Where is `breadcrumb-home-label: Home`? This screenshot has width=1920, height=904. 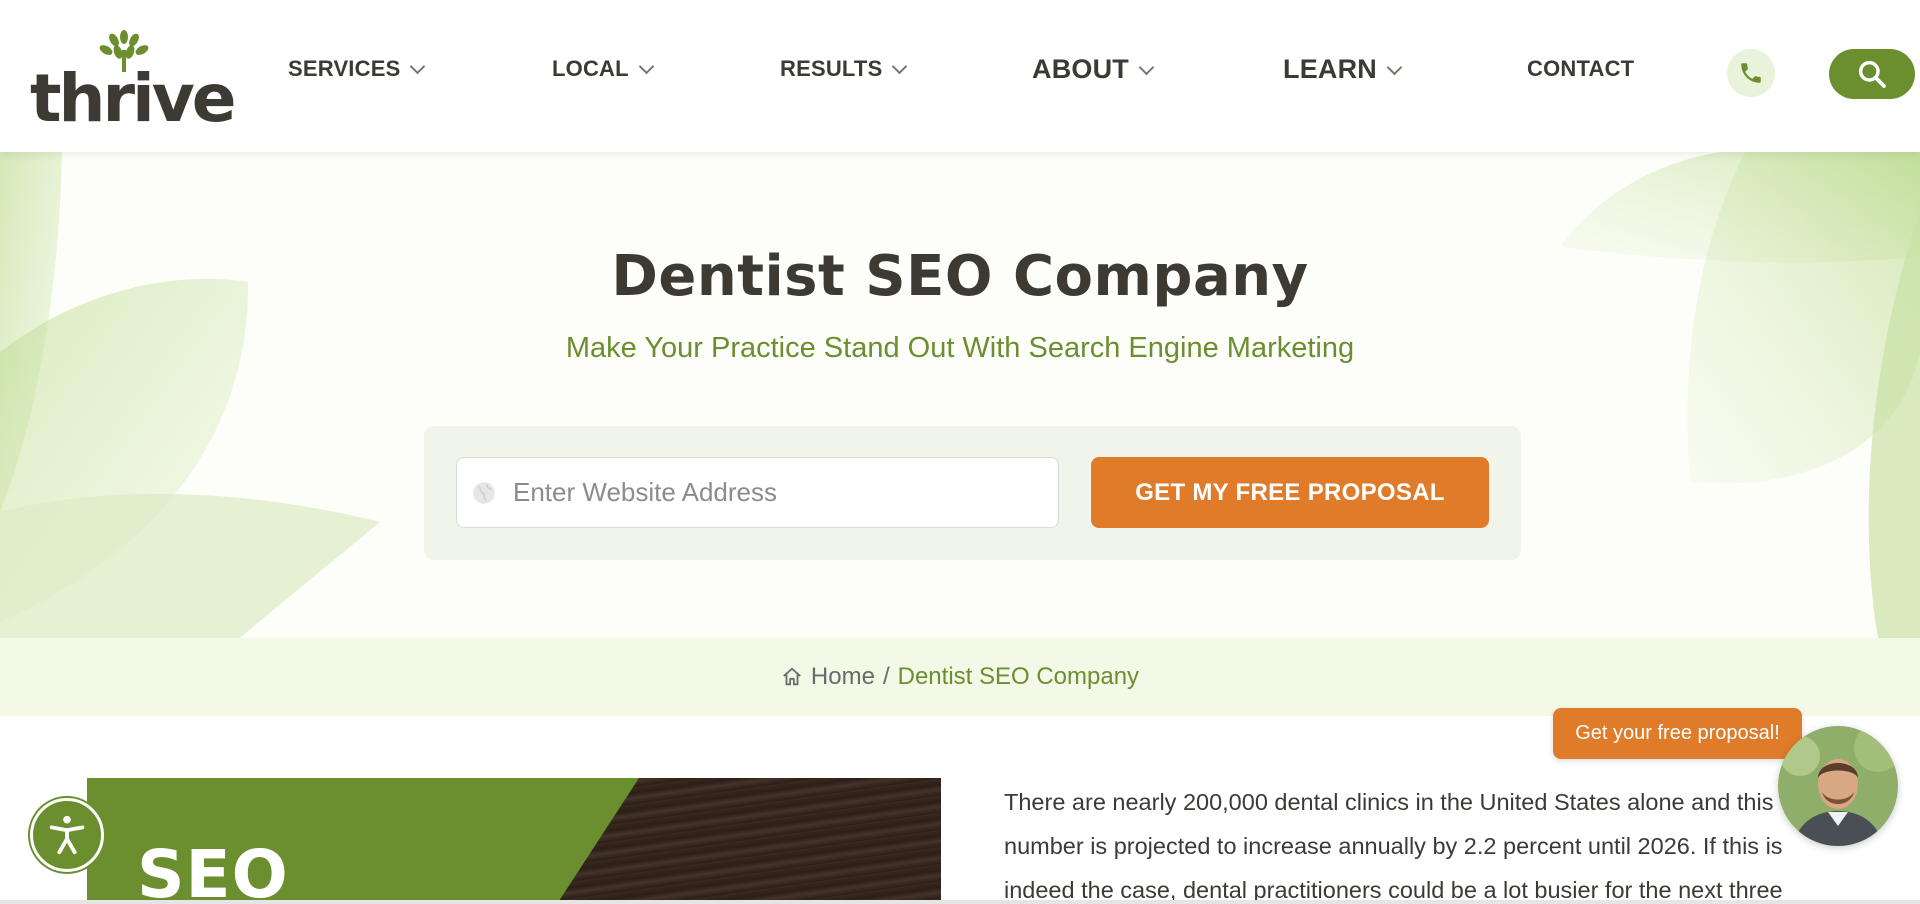
breadcrumb-home-label: Home is located at coordinates (842, 676).